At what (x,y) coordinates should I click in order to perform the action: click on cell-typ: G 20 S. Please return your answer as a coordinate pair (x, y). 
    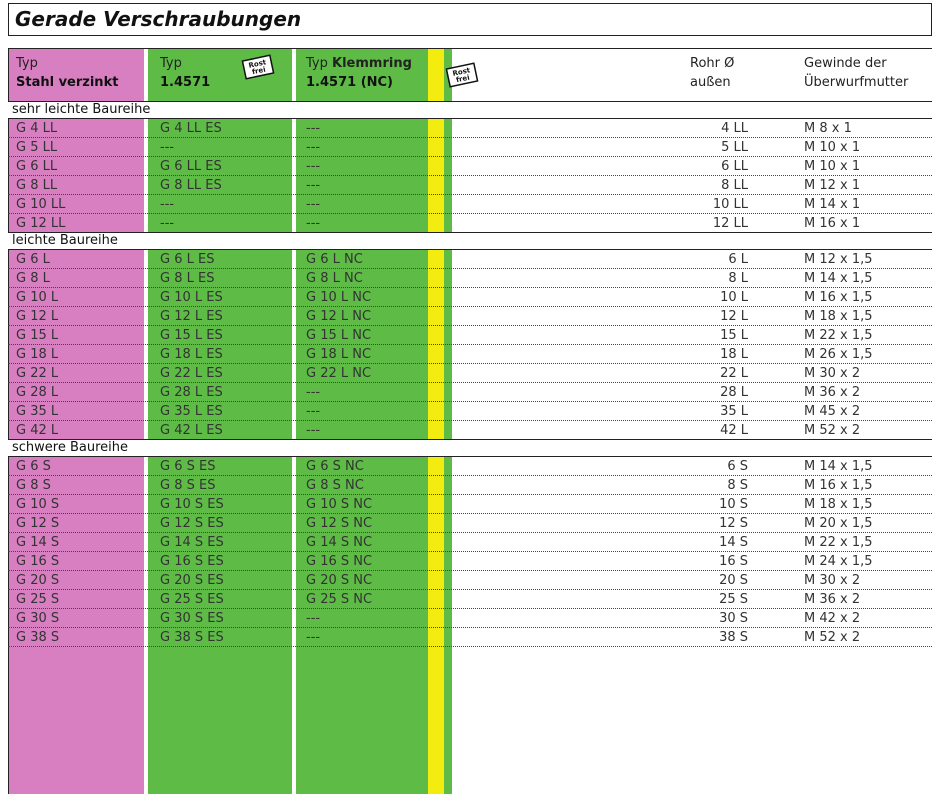
    Looking at the image, I should click on (38, 580).